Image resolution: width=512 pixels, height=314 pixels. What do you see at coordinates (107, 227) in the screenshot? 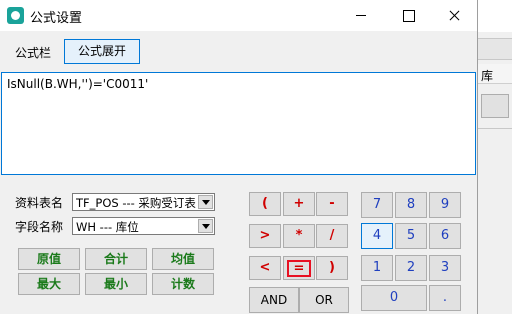
I see `field-name-value: WH --- 库位` at bounding box center [107, 227].